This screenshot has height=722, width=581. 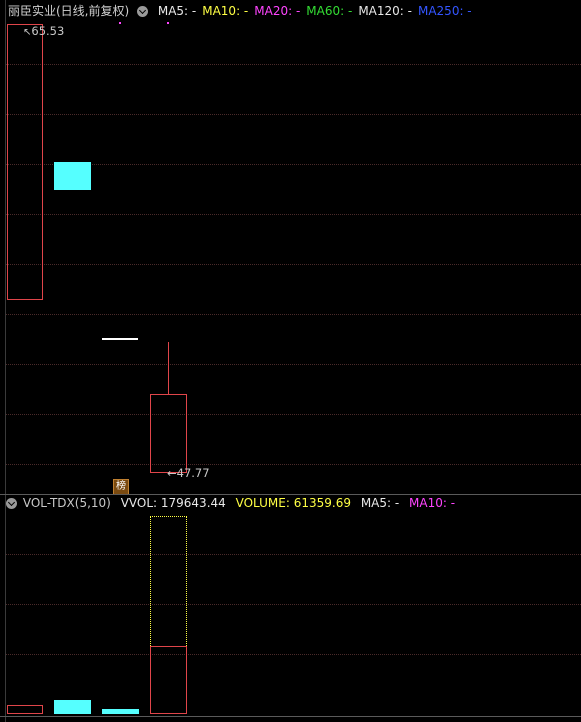 I want to click on stock-title: 丽臣实业(日线,前复权), so click(x=69, y=11).